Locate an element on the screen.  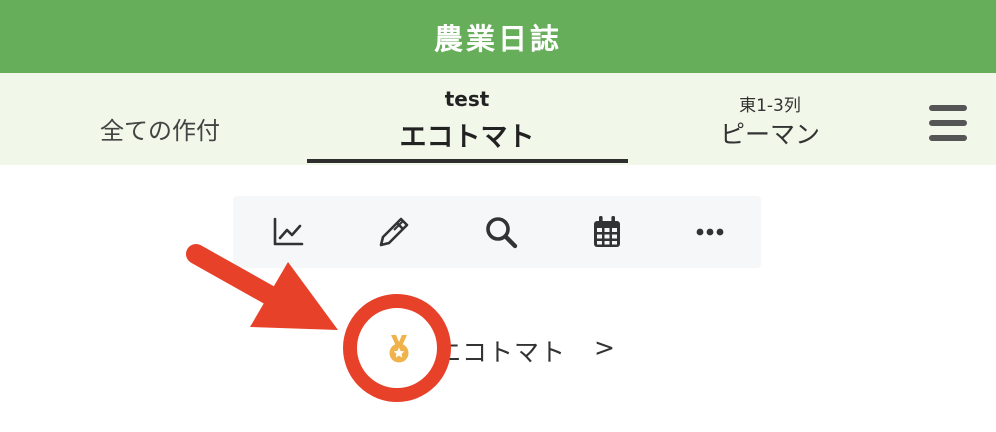
app-title: 農業日誌 is located at coordinates (497, 38).